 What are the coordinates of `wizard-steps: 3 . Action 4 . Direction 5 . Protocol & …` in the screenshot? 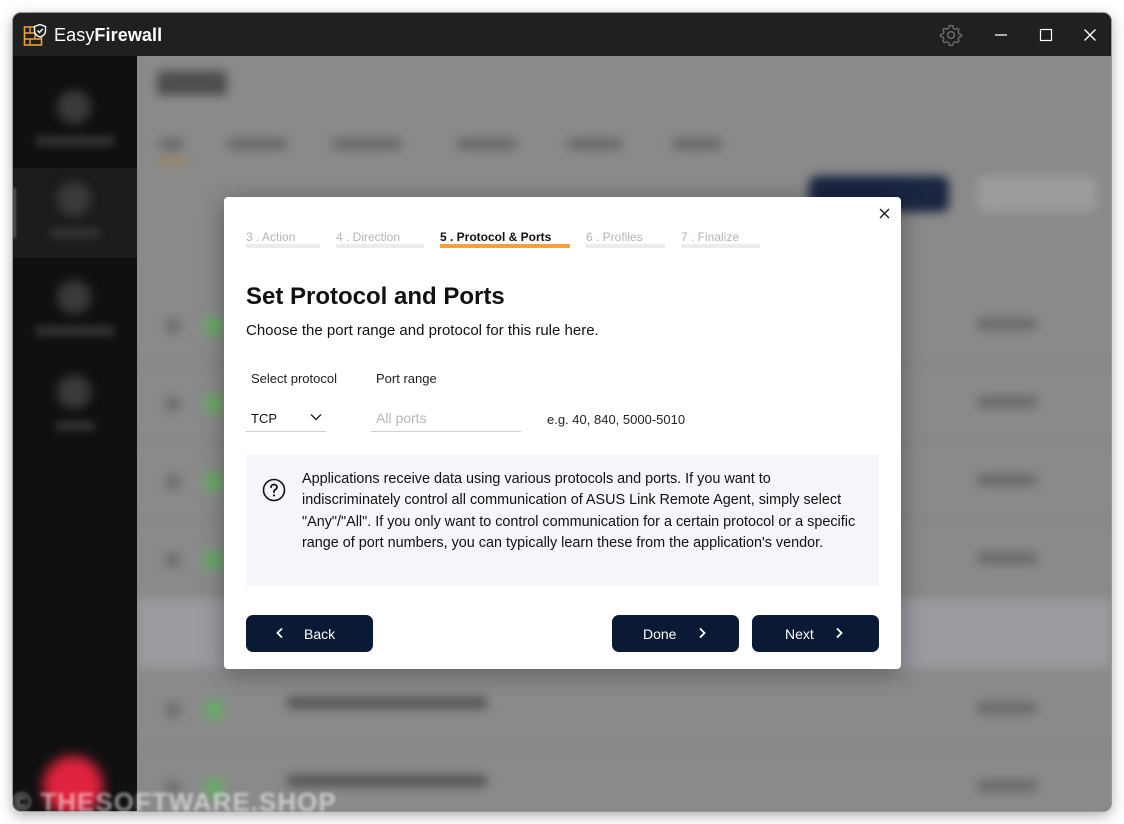 It's located at (526, 240).